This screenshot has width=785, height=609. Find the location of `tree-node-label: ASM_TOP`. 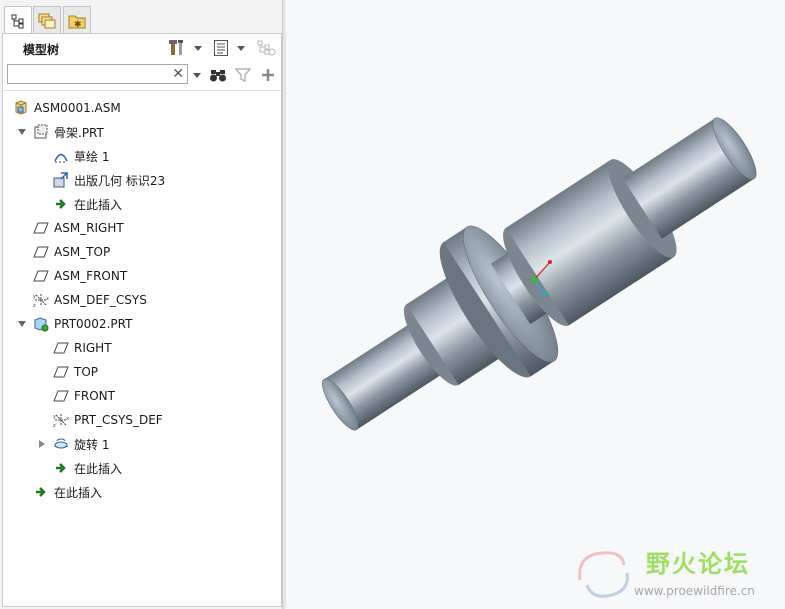

tree-node-label: ASM_TOP is located at coordinates (82, 252).